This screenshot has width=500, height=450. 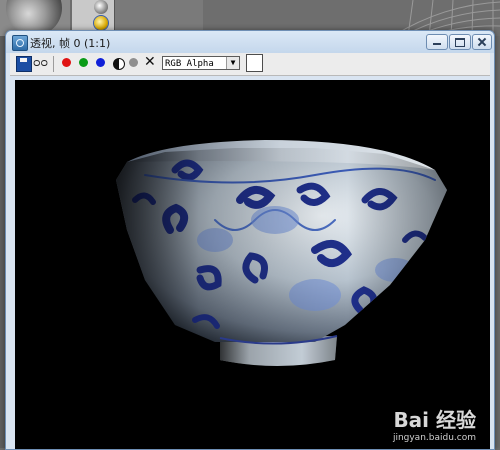 What do you see at coordinates (101, 7) in the screenshot?
I see `sample-sphere-icon` at bounding box center [101, 7].